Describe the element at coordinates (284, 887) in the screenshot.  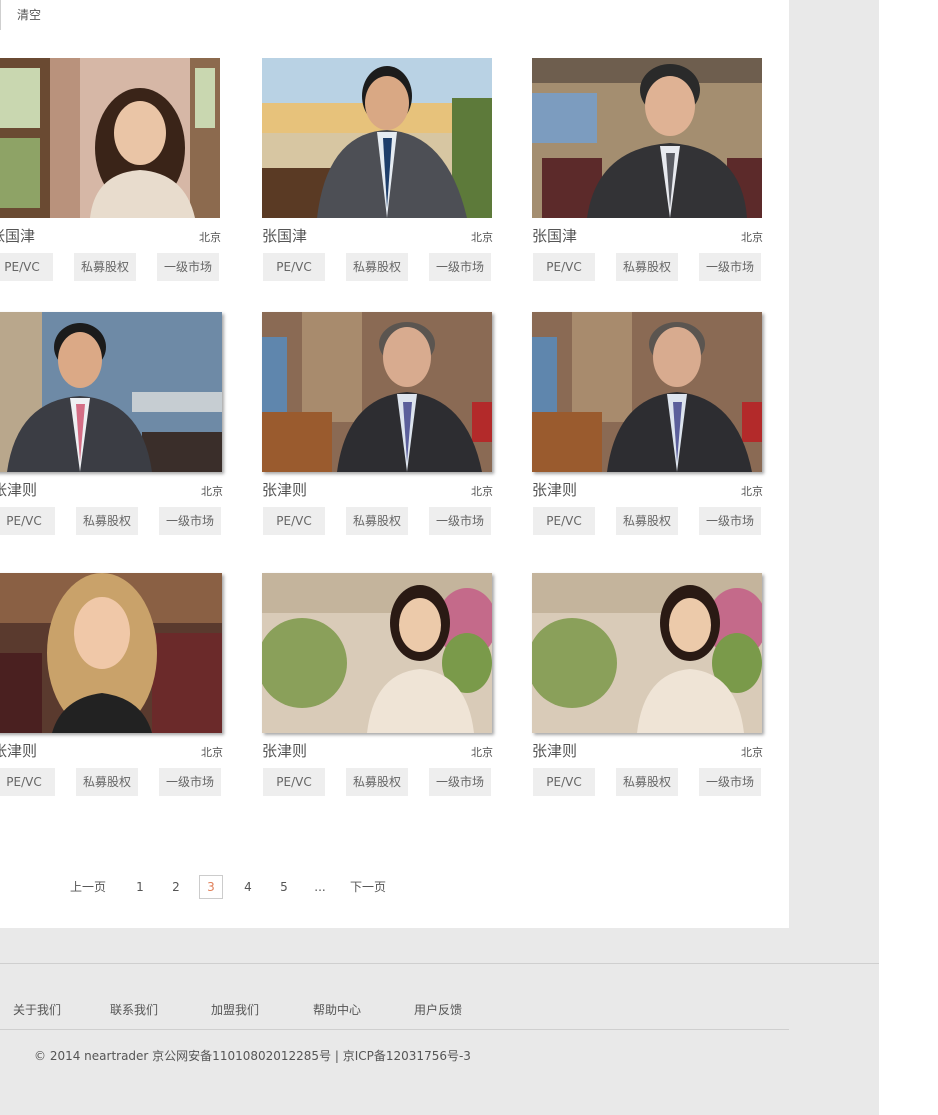
I see `page-5-link: 5` at that location.